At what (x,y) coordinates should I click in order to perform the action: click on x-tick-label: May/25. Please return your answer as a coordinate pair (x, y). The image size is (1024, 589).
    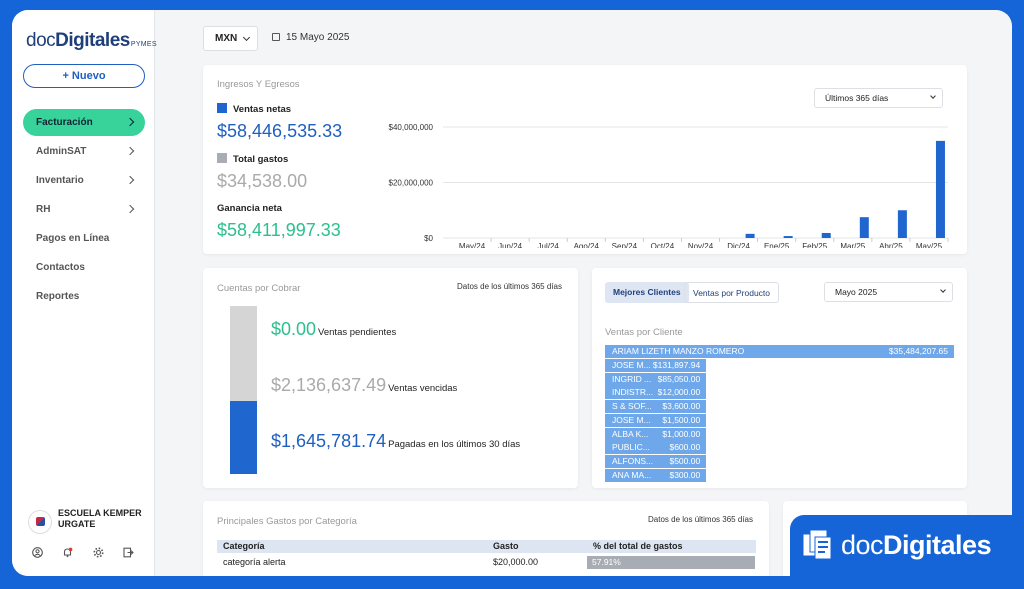
    Looking at the image, I should click on (929, 245).